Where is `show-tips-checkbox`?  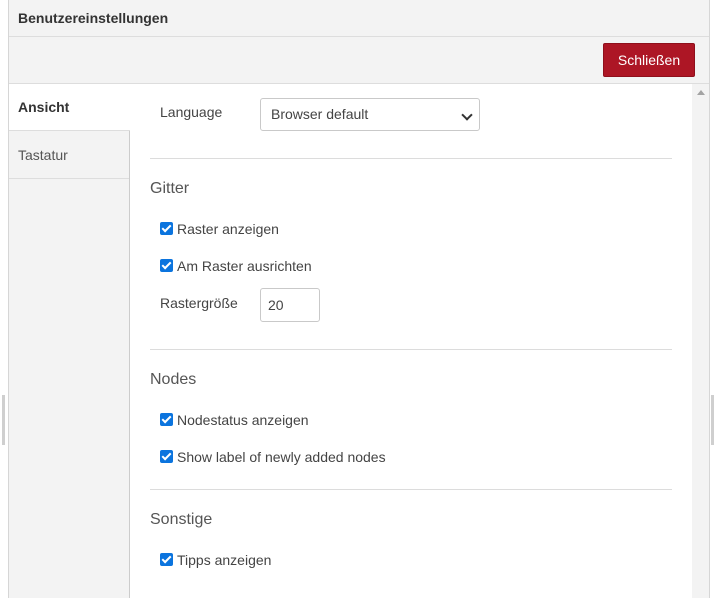
show-tips-checkbox is located at coordinates (166, 559).